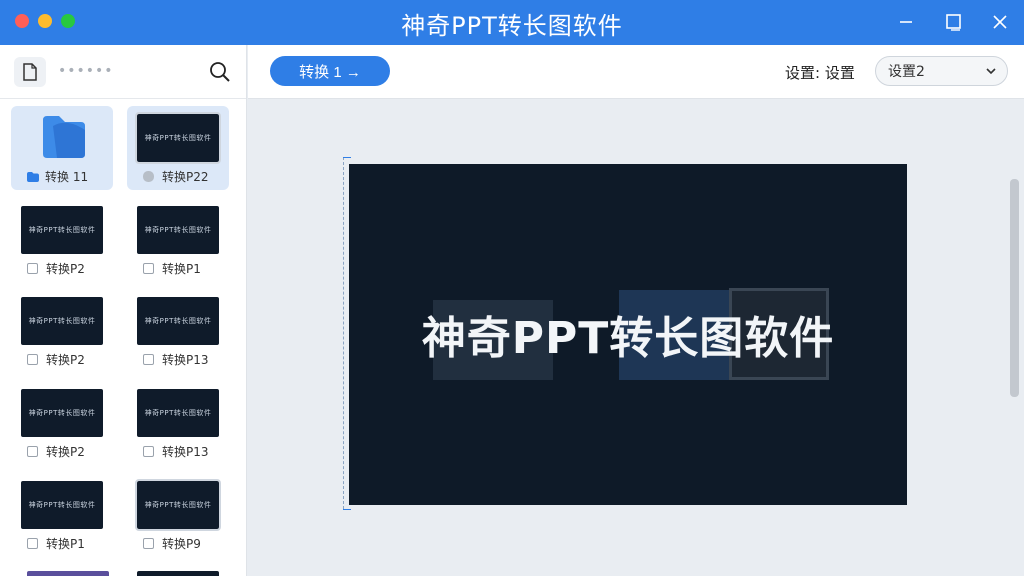 The image size is (1024, 576). Describe the element at coordinates (906, 22) in the screenshot. I see `minimize-icon` at that location.